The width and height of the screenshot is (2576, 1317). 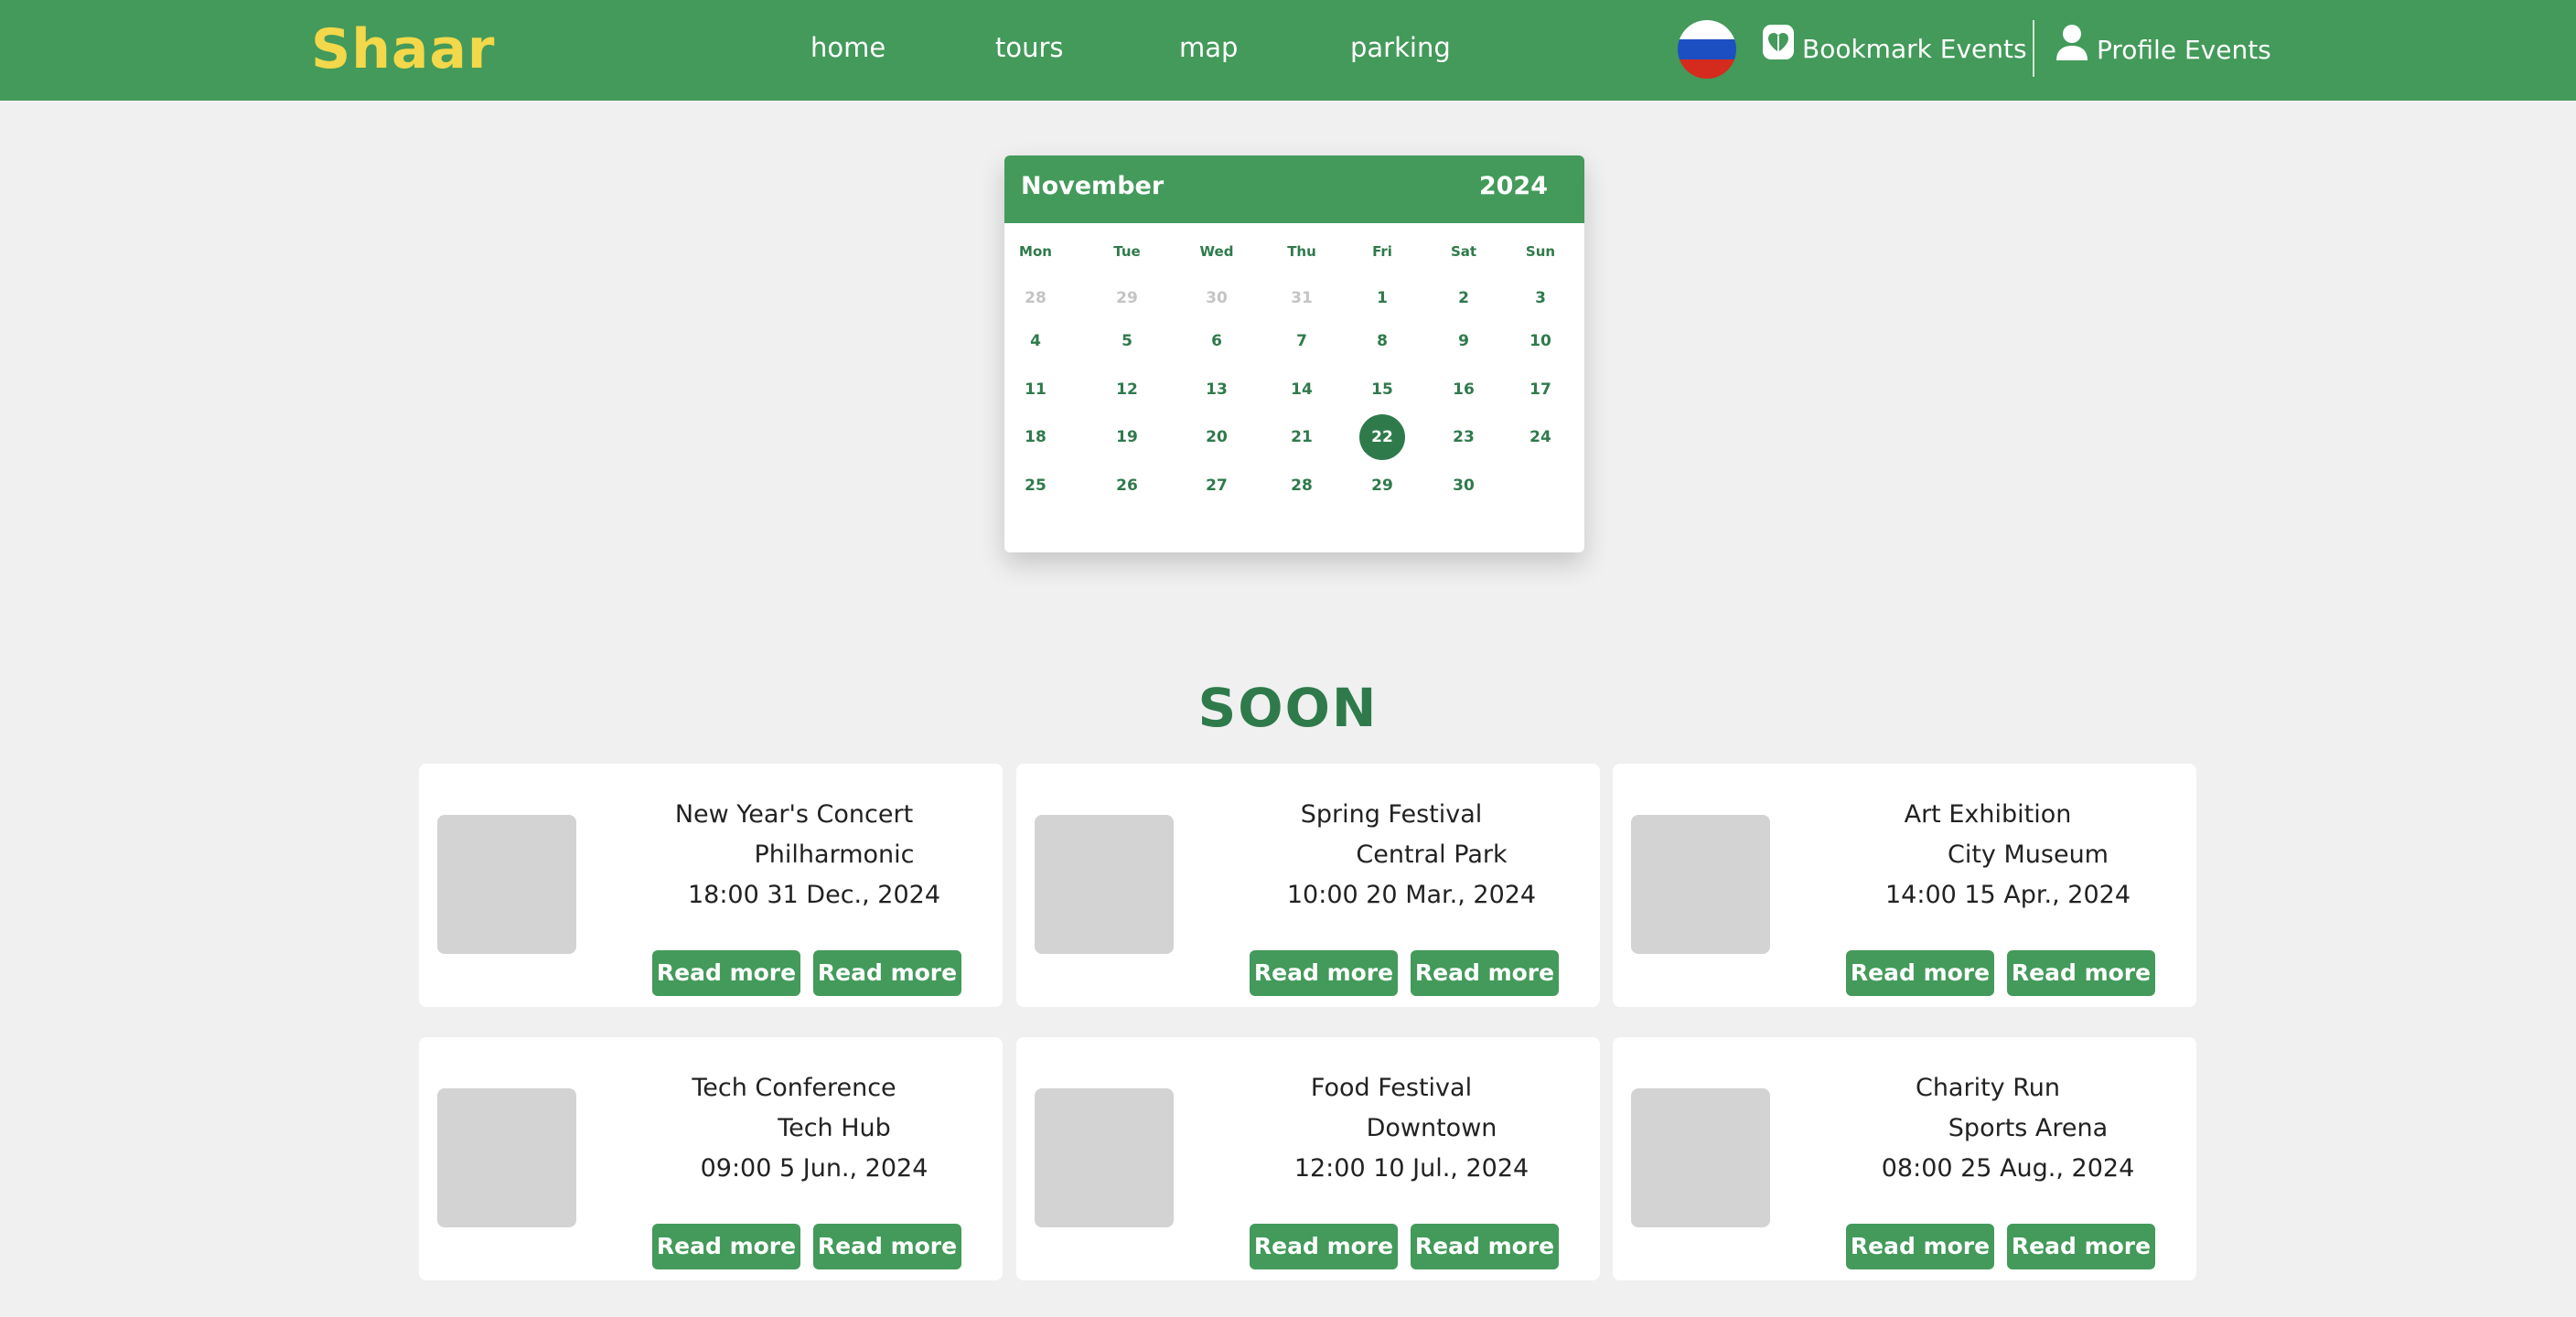 What do you see at coordinates (1778, 49) in the screenshot?
I see `bookmark-heart-icon` at bounding box center [1778, 49].